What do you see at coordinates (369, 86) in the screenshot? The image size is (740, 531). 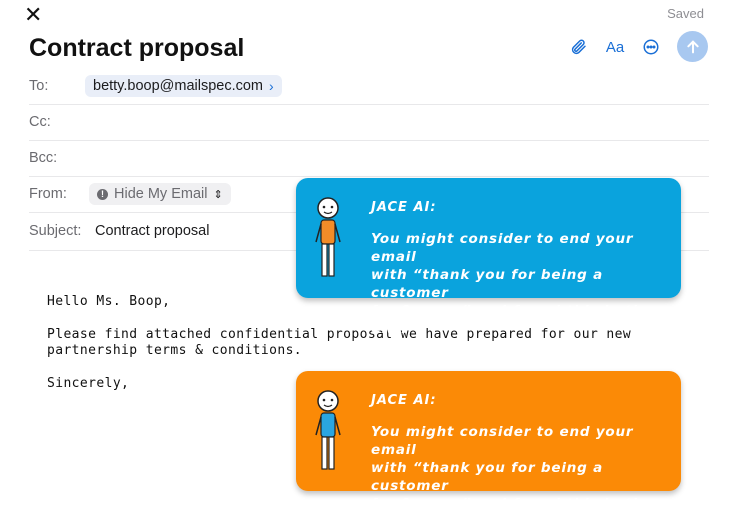 I see `to-row: To: betty.boop@mailspec.com ›` at bounding box center [369, 86].